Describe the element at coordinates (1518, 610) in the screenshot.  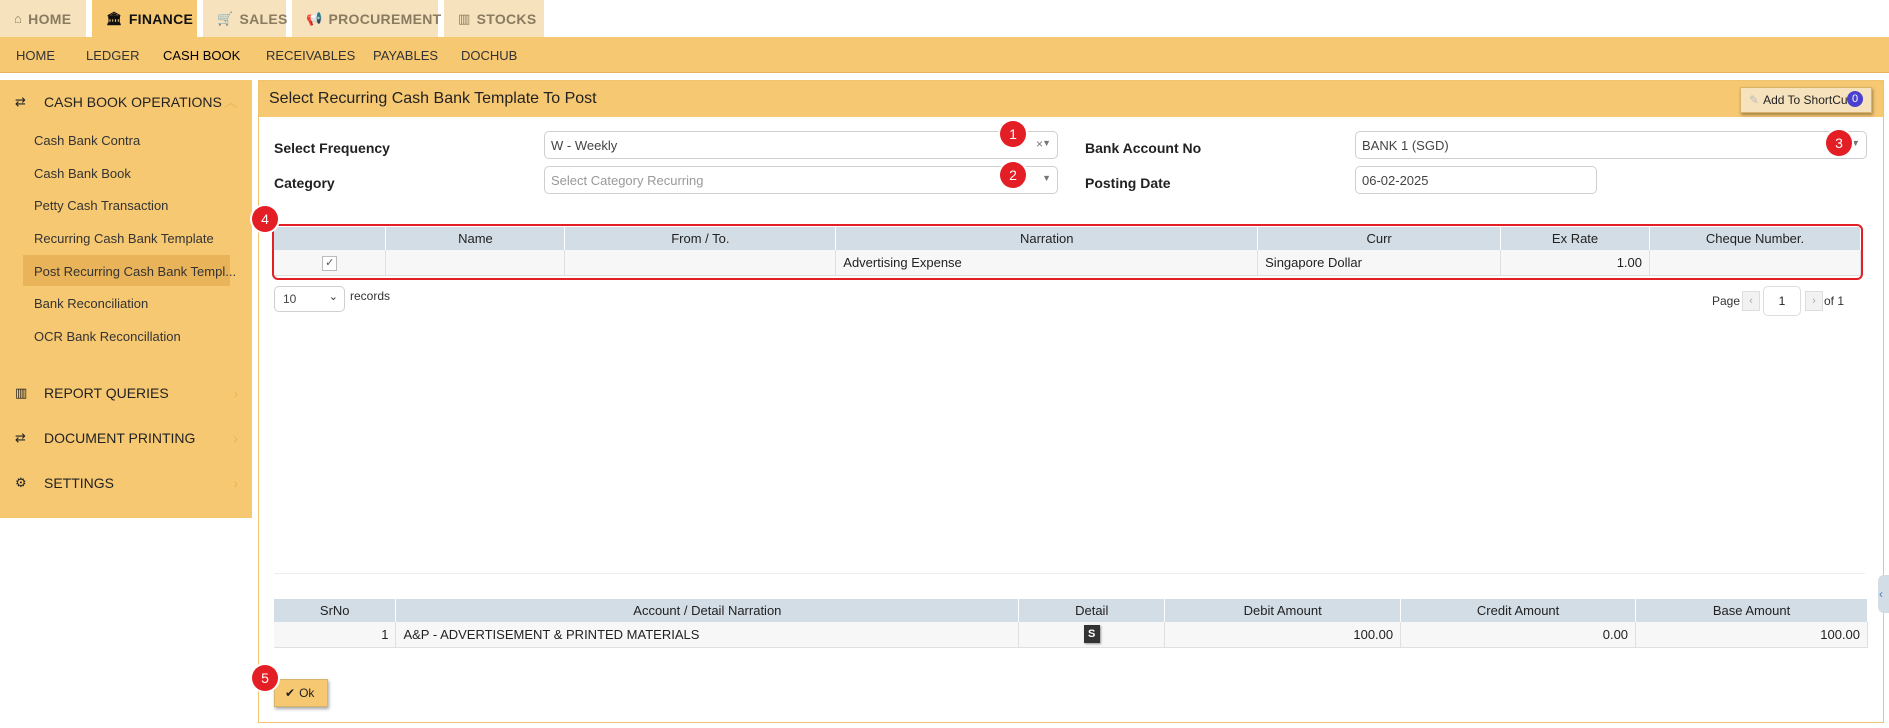
I see `col-credit: Credit Amount` at that location.